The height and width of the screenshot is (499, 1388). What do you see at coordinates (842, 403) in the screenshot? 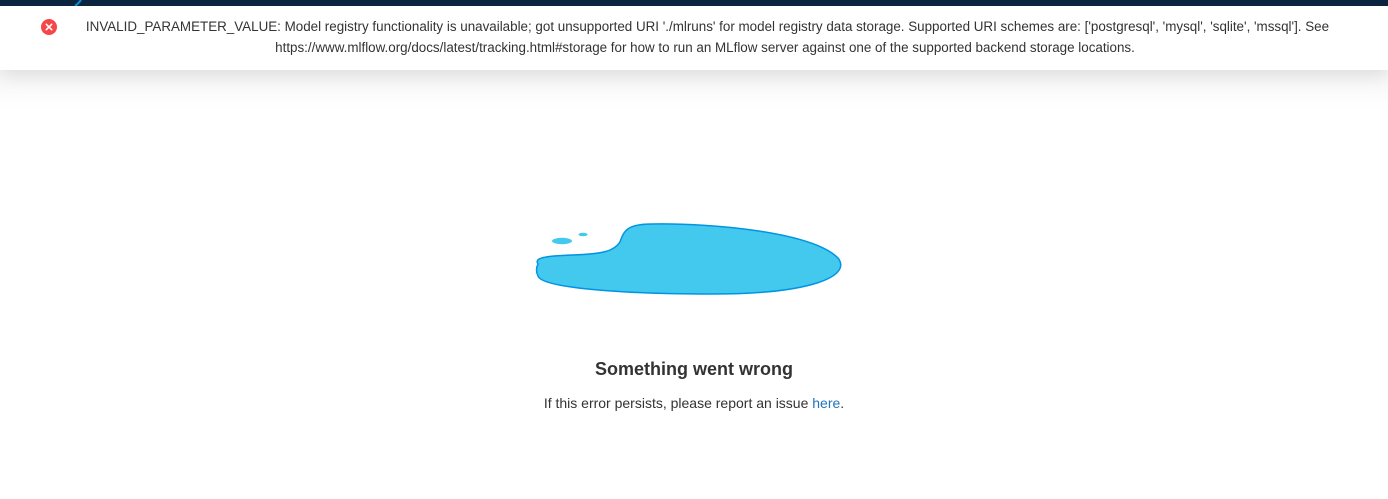
I see `help-text-suffix: .` at bounding box center [842, 403].